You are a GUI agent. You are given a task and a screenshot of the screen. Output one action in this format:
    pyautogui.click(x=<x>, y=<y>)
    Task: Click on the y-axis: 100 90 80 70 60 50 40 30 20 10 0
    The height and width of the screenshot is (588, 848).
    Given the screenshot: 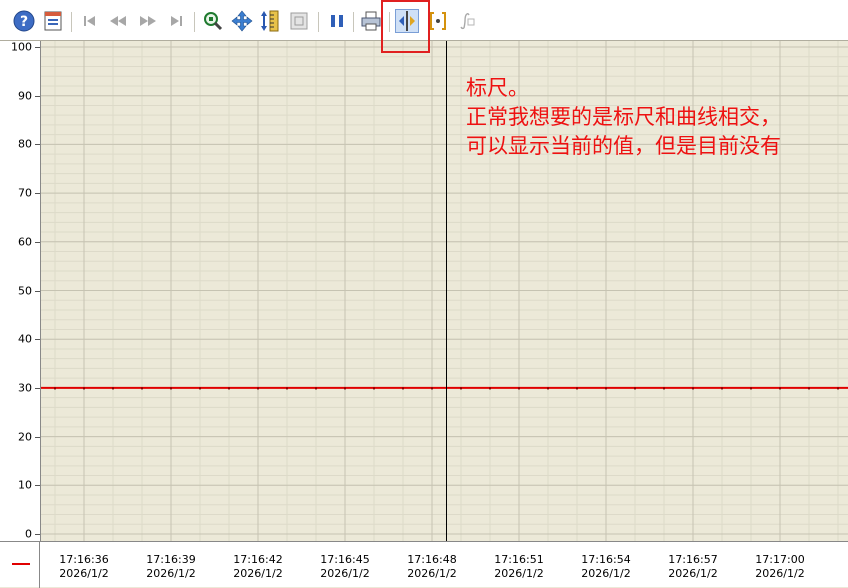 What is the action you would take?
    pyautogui.click(x=20, y=293)
    